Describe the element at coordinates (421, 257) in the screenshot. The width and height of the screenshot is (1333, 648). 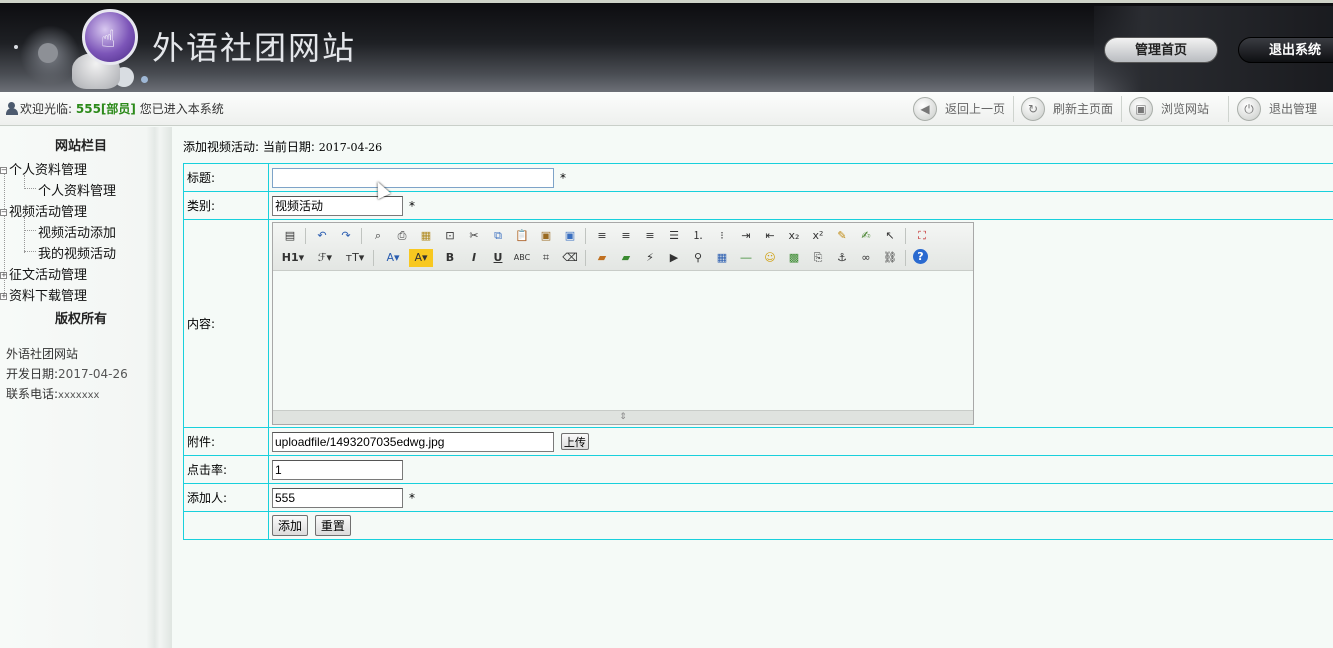
I see `highlight-icon: A▾` at that location.